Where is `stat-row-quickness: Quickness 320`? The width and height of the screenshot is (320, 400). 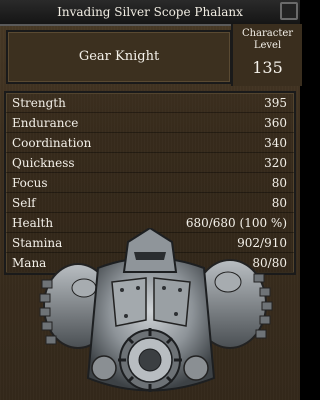 stat-row-quickness: Quickness 320 is located at coordinates (150, 163).